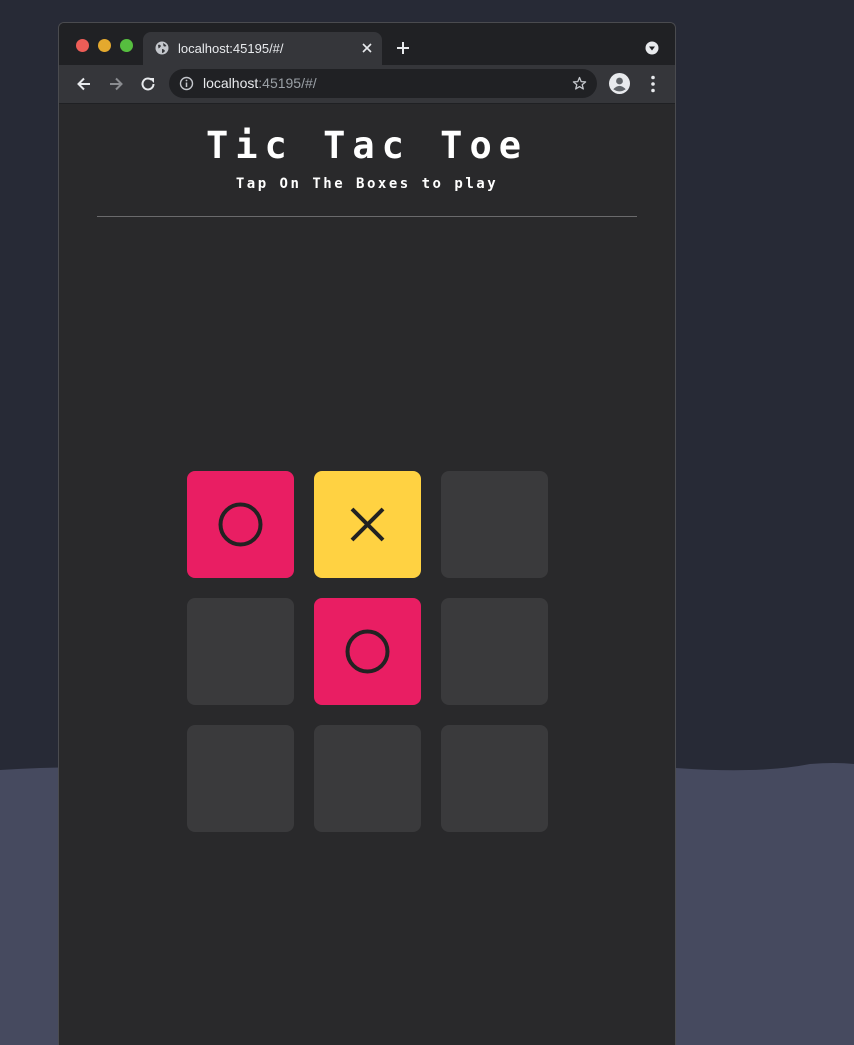  What do you see at coordinates (148, 84) in the screenshot?
I see `reload-icon` at bounding box center [148, 84].